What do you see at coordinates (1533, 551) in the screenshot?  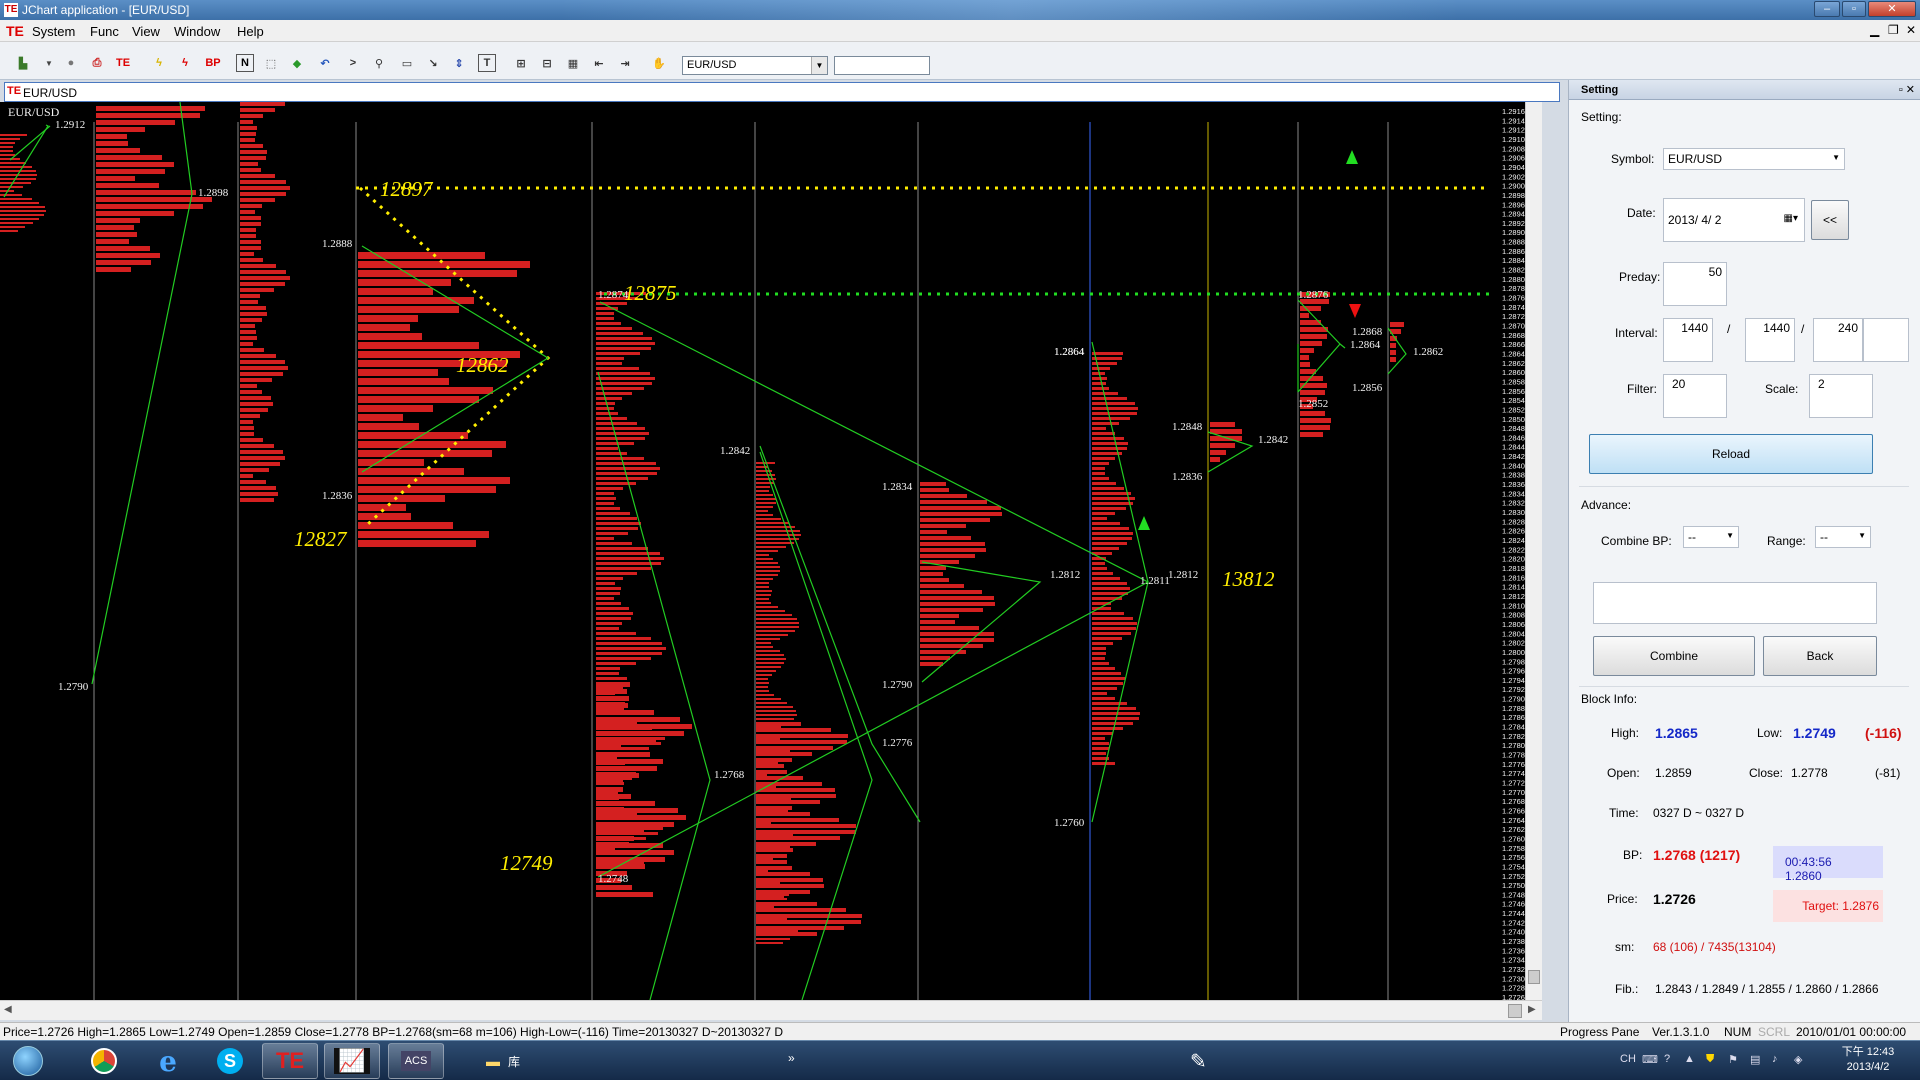 I see `vertical-scrollbar` at bounding box center [1533, 551].